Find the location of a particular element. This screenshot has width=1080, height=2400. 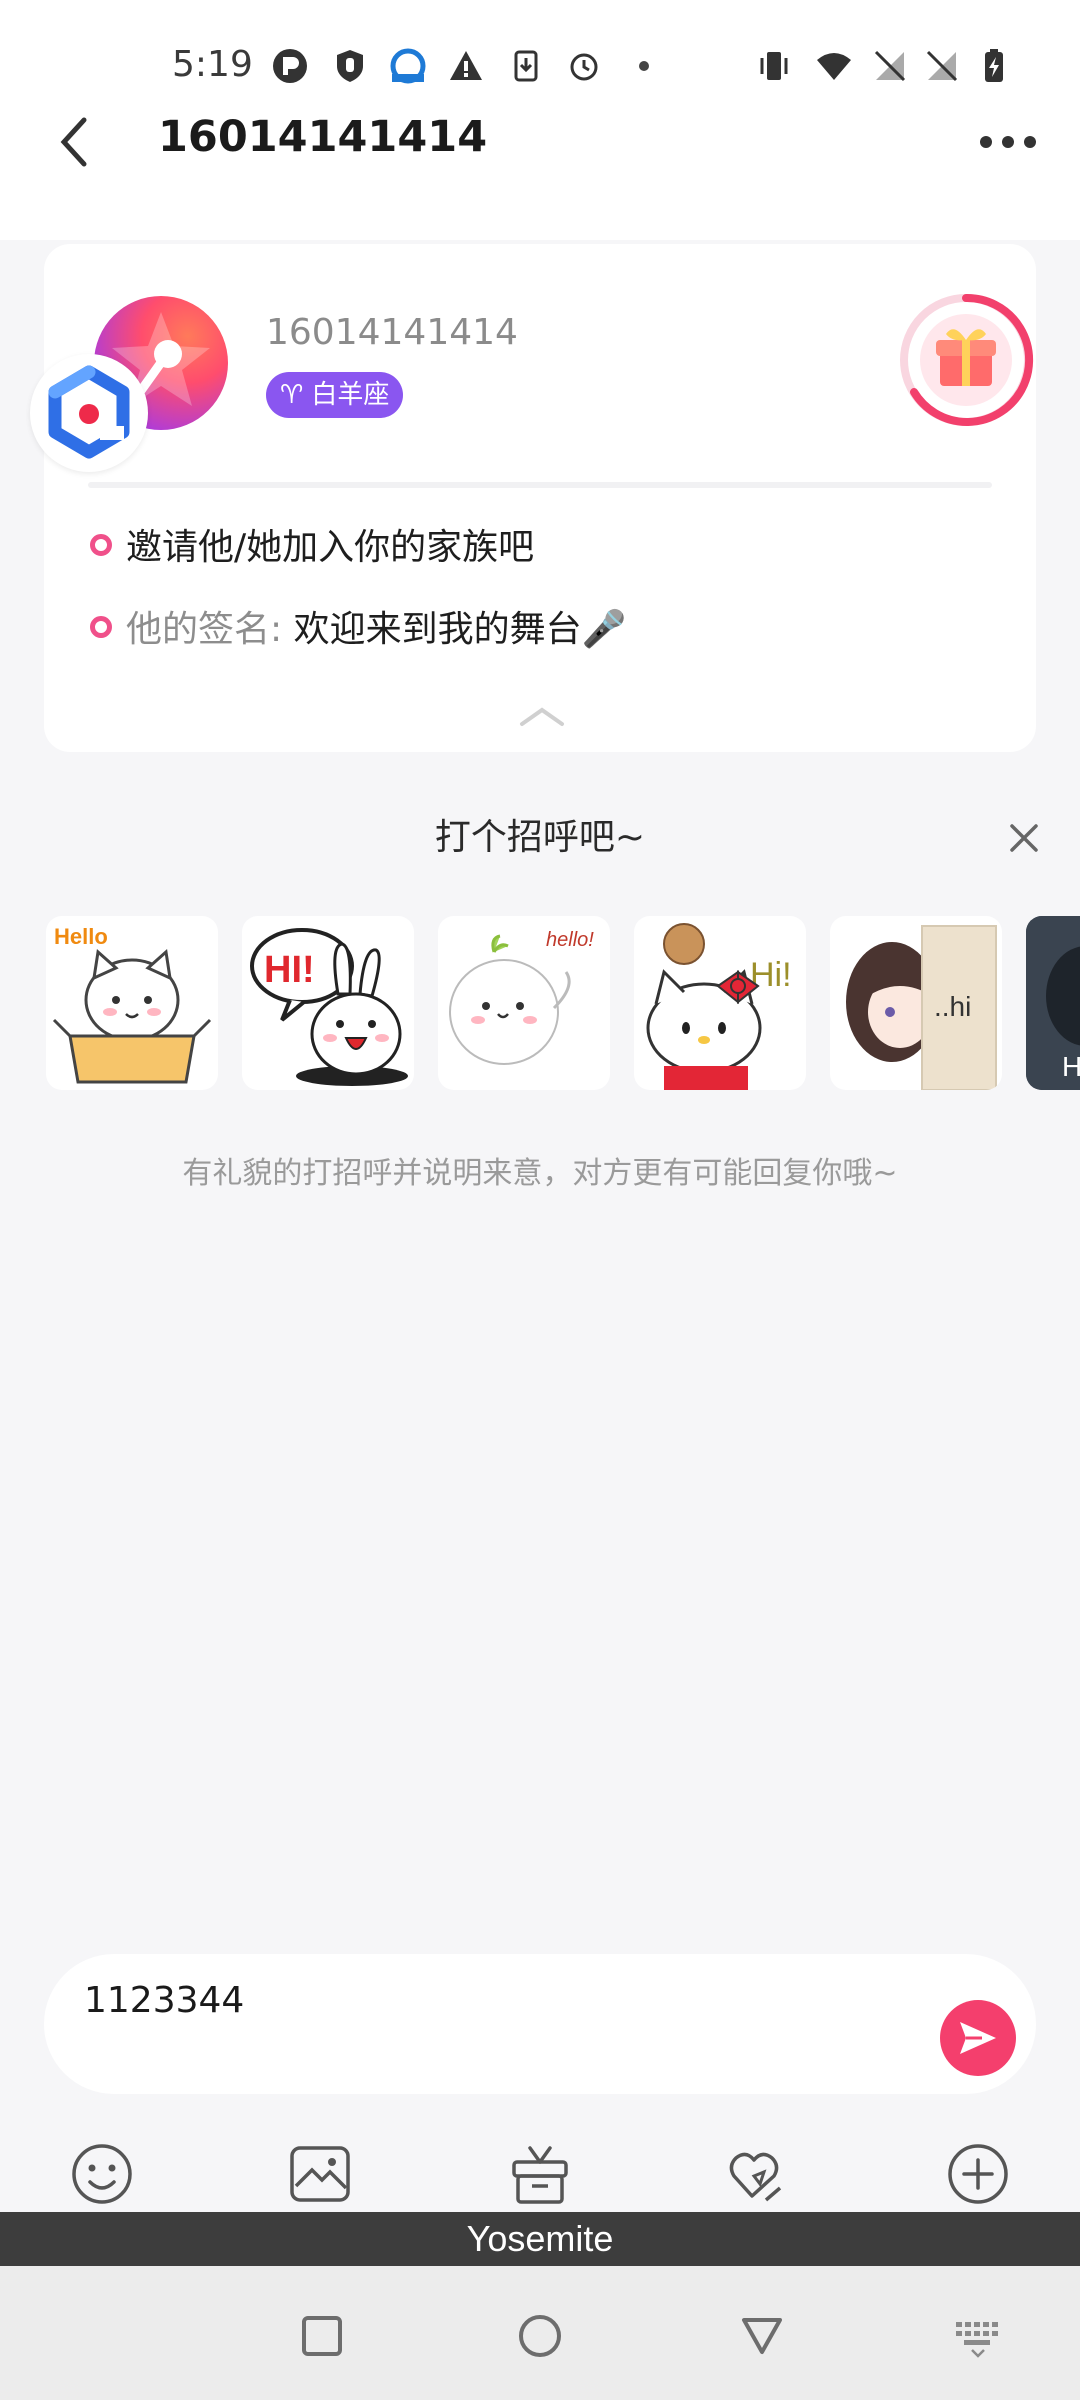

battery-charging-icon is located at coordinates (994, 66).